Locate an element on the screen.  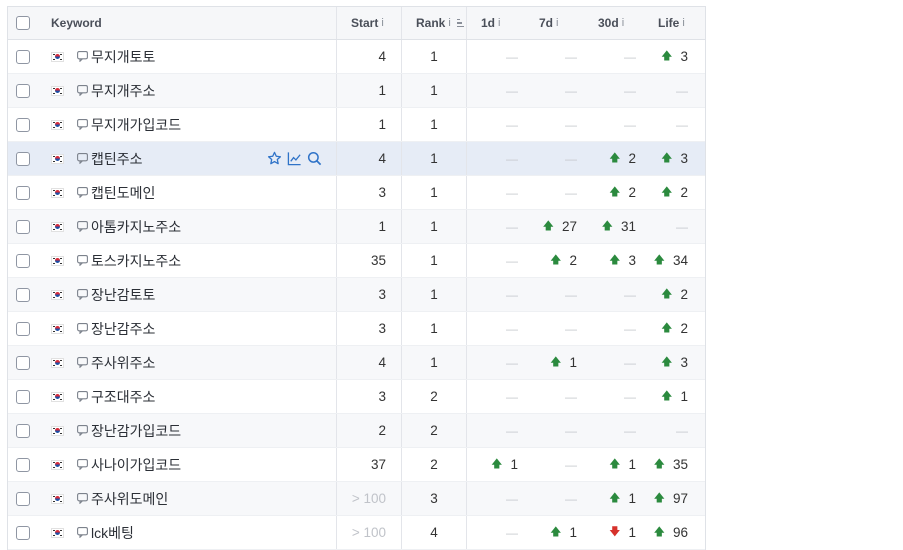
start-column-header: Start i is located at coordinates (368, 23).